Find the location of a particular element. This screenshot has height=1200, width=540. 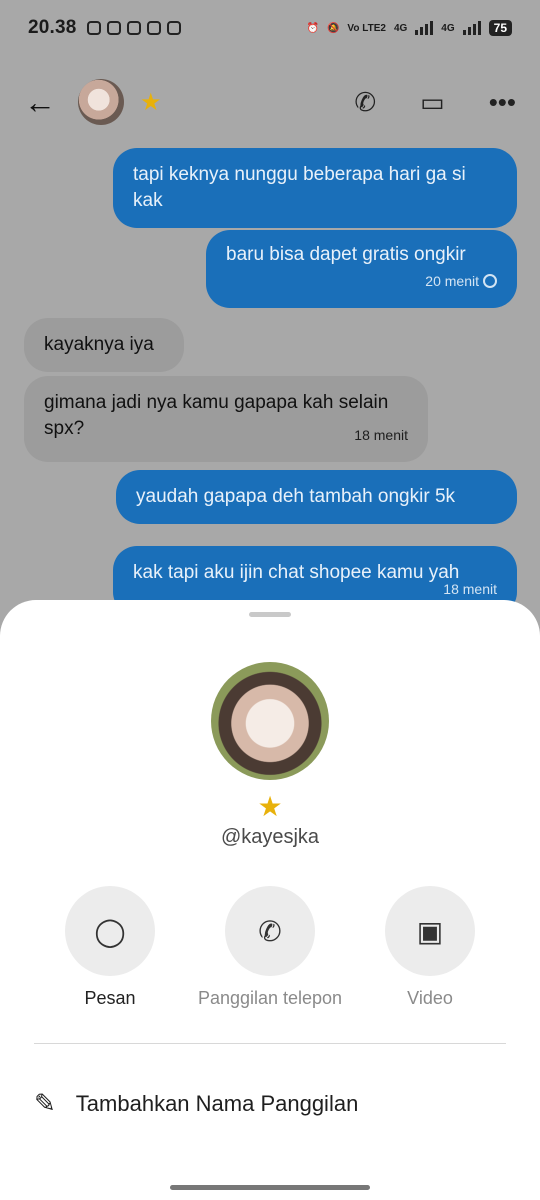

add-nickname-label: Tambahkan Nama Panggilan is located at coordinates (217, 1103).